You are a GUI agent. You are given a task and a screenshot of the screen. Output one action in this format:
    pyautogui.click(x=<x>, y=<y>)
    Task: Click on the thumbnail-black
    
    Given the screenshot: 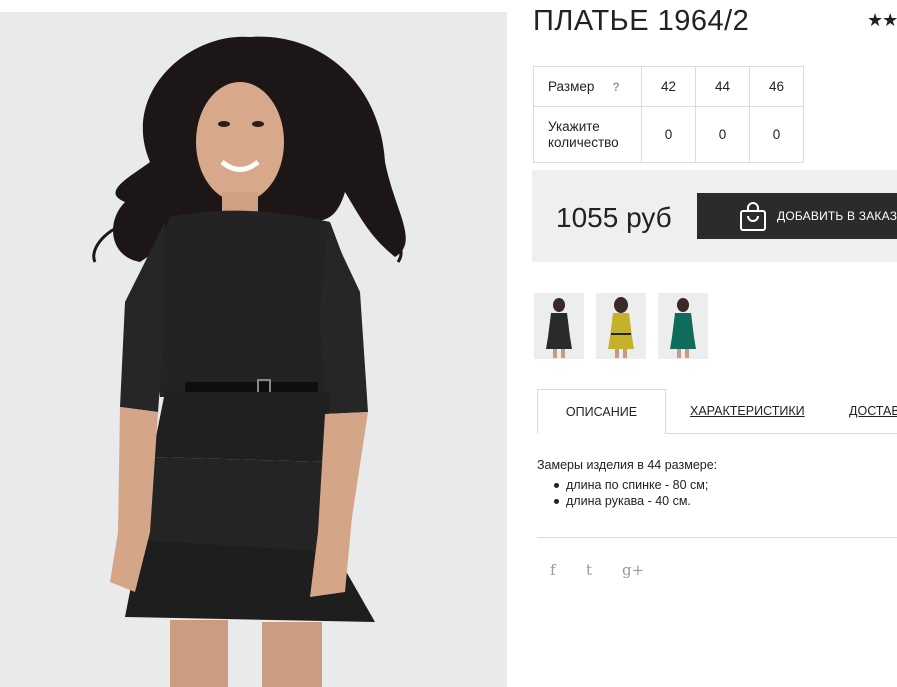 What is the action you would take?
    pyautogui.click(x=559, y=326)
    